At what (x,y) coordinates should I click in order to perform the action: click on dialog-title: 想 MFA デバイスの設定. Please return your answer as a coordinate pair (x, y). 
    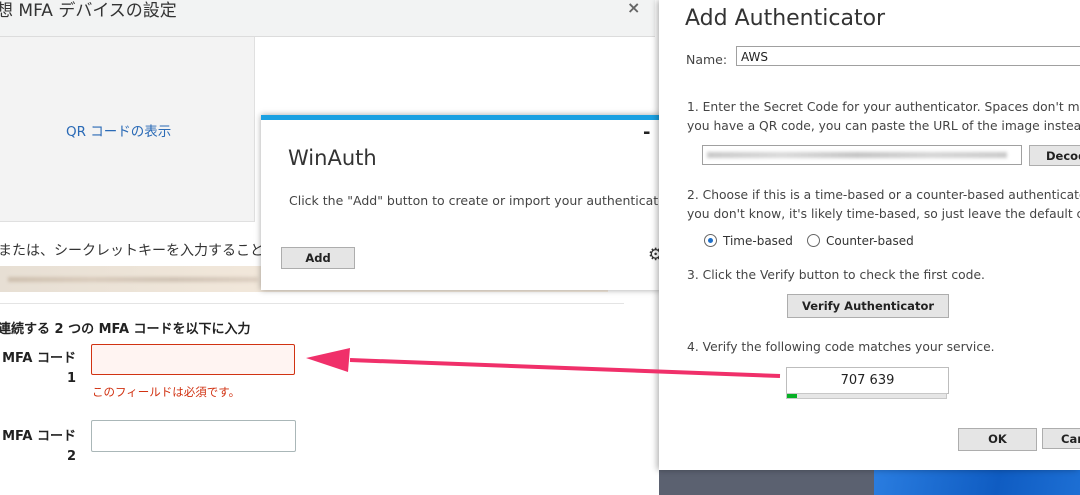
    Looking at the image, I should click on (88, 11).